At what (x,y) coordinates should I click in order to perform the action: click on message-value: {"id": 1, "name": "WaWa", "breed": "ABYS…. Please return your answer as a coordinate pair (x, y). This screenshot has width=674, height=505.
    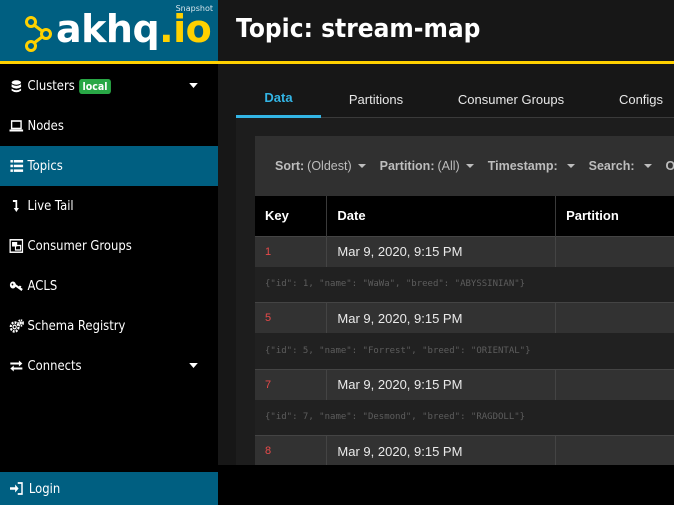
    Looking at the image, I should click on (464, 284).